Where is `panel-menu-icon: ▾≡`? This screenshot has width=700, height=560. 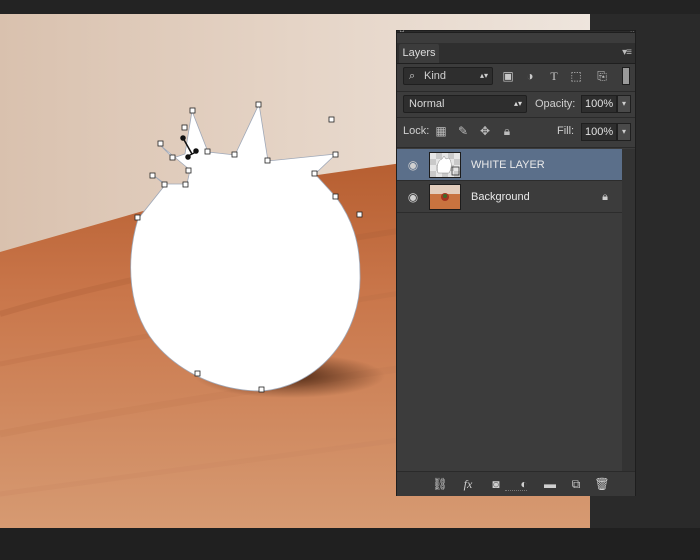 panel-menu-icon: ▾≡ is located at coordinates (627, 52).